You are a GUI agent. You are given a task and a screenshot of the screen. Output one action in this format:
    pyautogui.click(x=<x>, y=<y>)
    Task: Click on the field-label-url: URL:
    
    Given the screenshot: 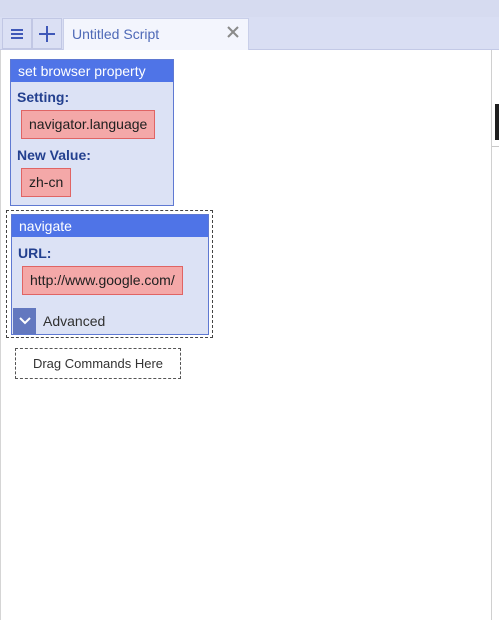 What is the action you would take?
    pyautogui.click(x=35, y=253)
    